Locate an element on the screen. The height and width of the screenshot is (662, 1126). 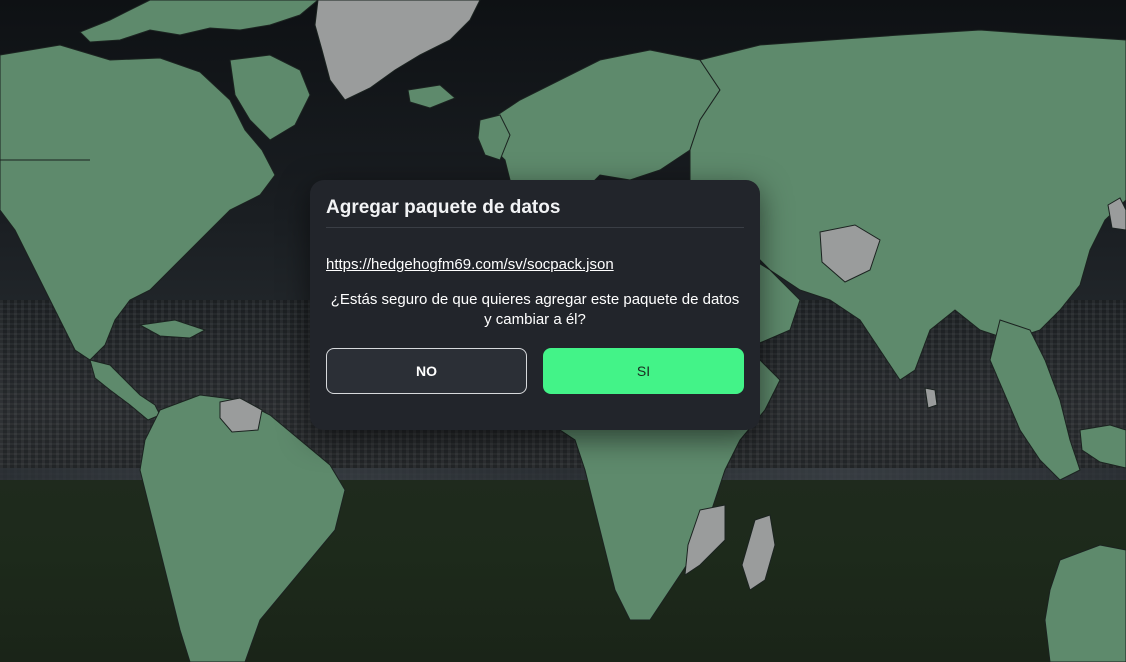
yes-button: SI is located at coordinates (643, 371).